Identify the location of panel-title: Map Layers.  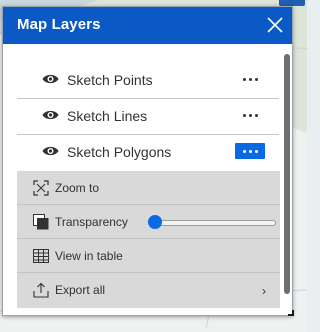
(59, 24).